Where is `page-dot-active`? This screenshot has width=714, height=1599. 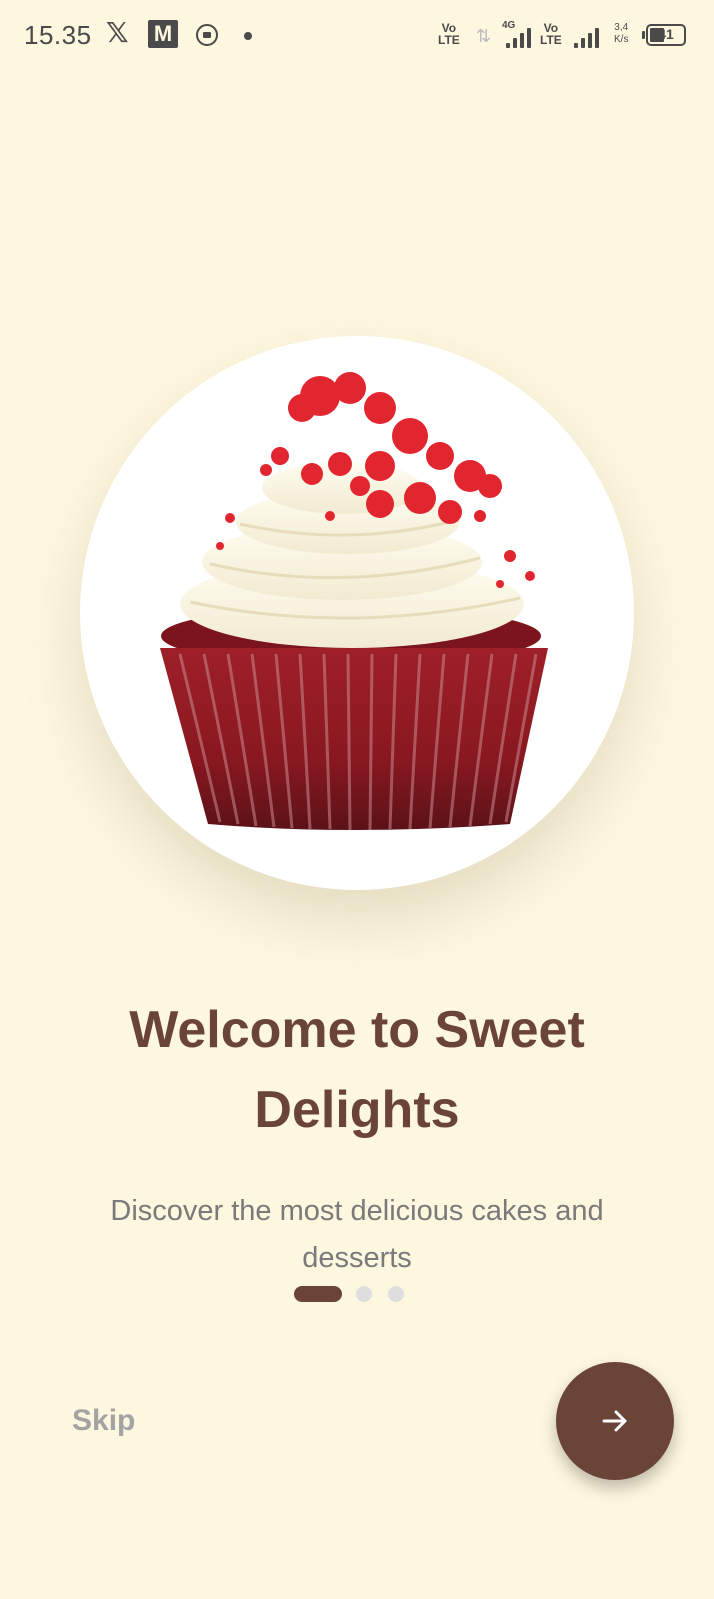
page-dot-active is located at coordinates (318, 1294).